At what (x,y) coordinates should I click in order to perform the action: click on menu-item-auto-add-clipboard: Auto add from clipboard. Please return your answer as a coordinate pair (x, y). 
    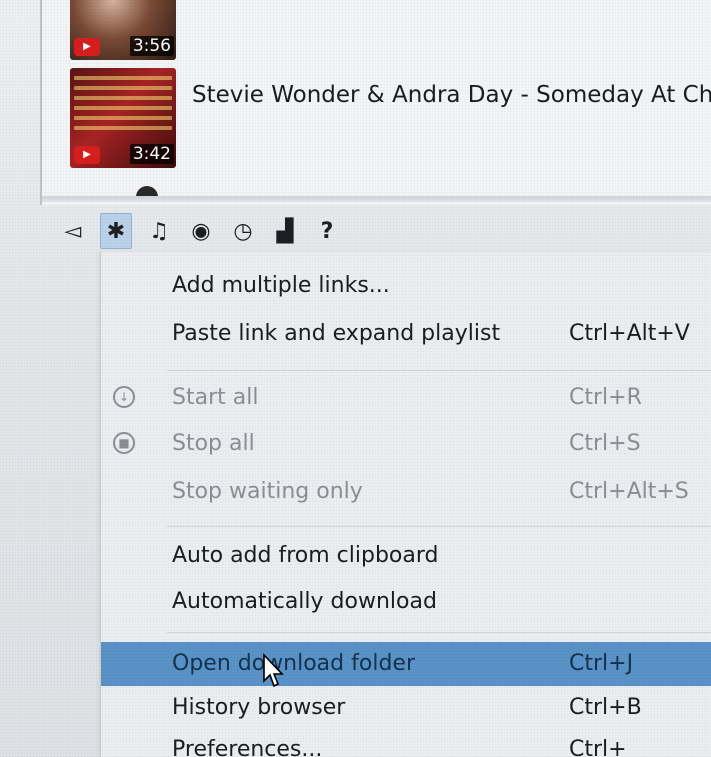
    Looking at the image, I should click on (406, 556).